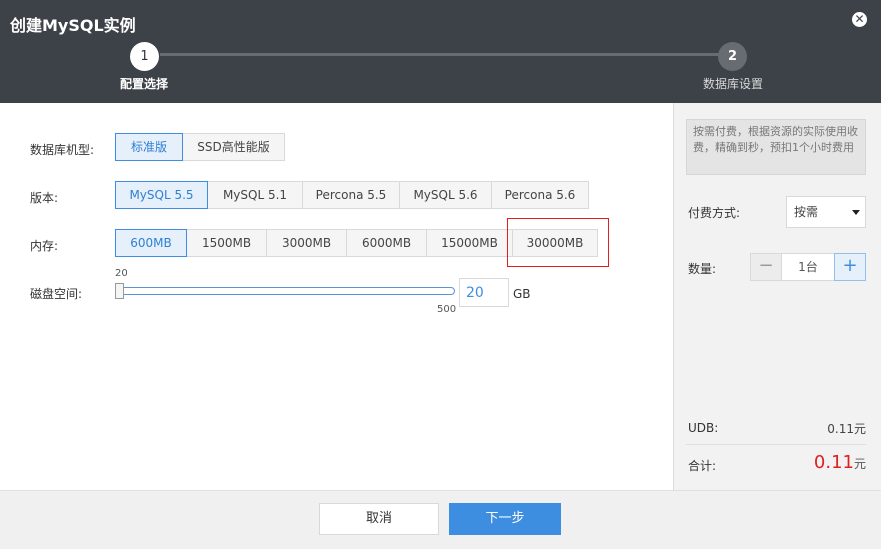 Image resolution: width=881 pixels, height=549 pixels. I want to click on db-type-option-standard: 标准版, so click(149, 147).